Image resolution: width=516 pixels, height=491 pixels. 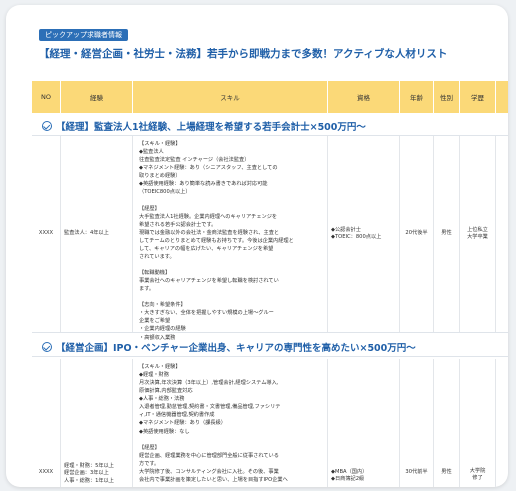 What do you see at coordinates (417, 97) in the screenshot?
I see `column-header-age: 年齢` at bounding box center [417, 97].